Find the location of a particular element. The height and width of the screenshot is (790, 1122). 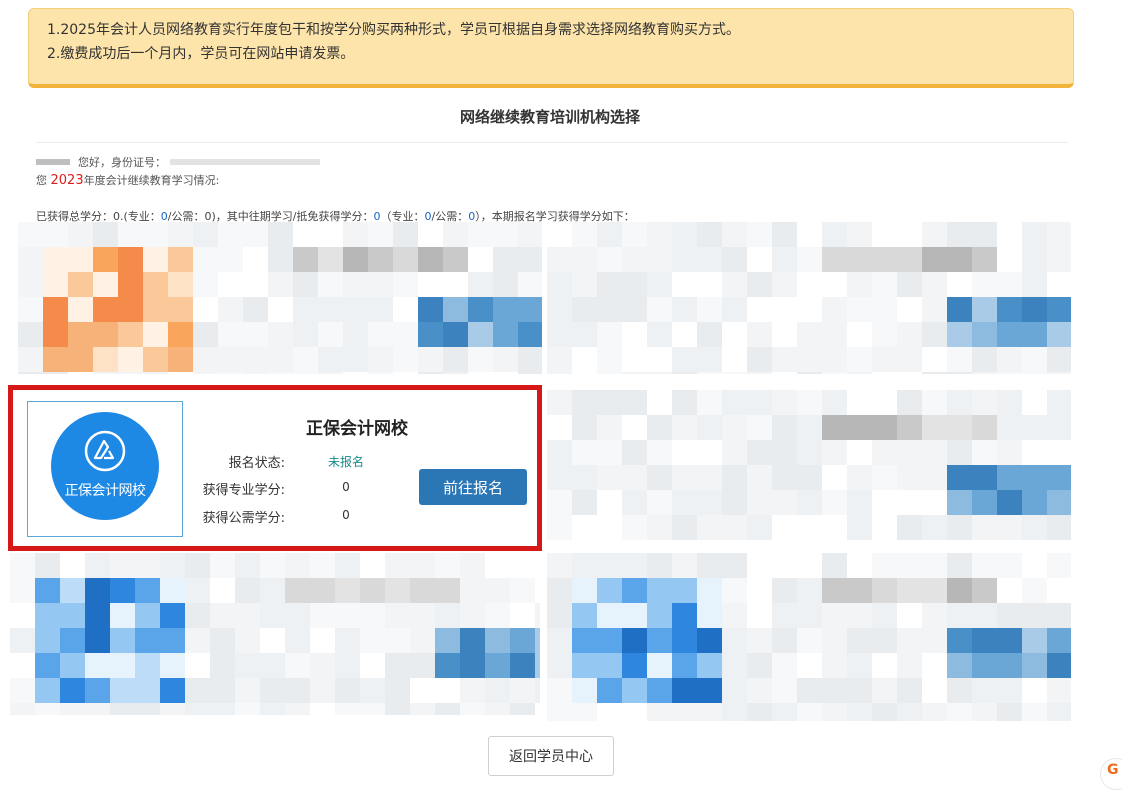

back-to-student-center-button: 返回学员中心 is located at coordinates (551, 756).